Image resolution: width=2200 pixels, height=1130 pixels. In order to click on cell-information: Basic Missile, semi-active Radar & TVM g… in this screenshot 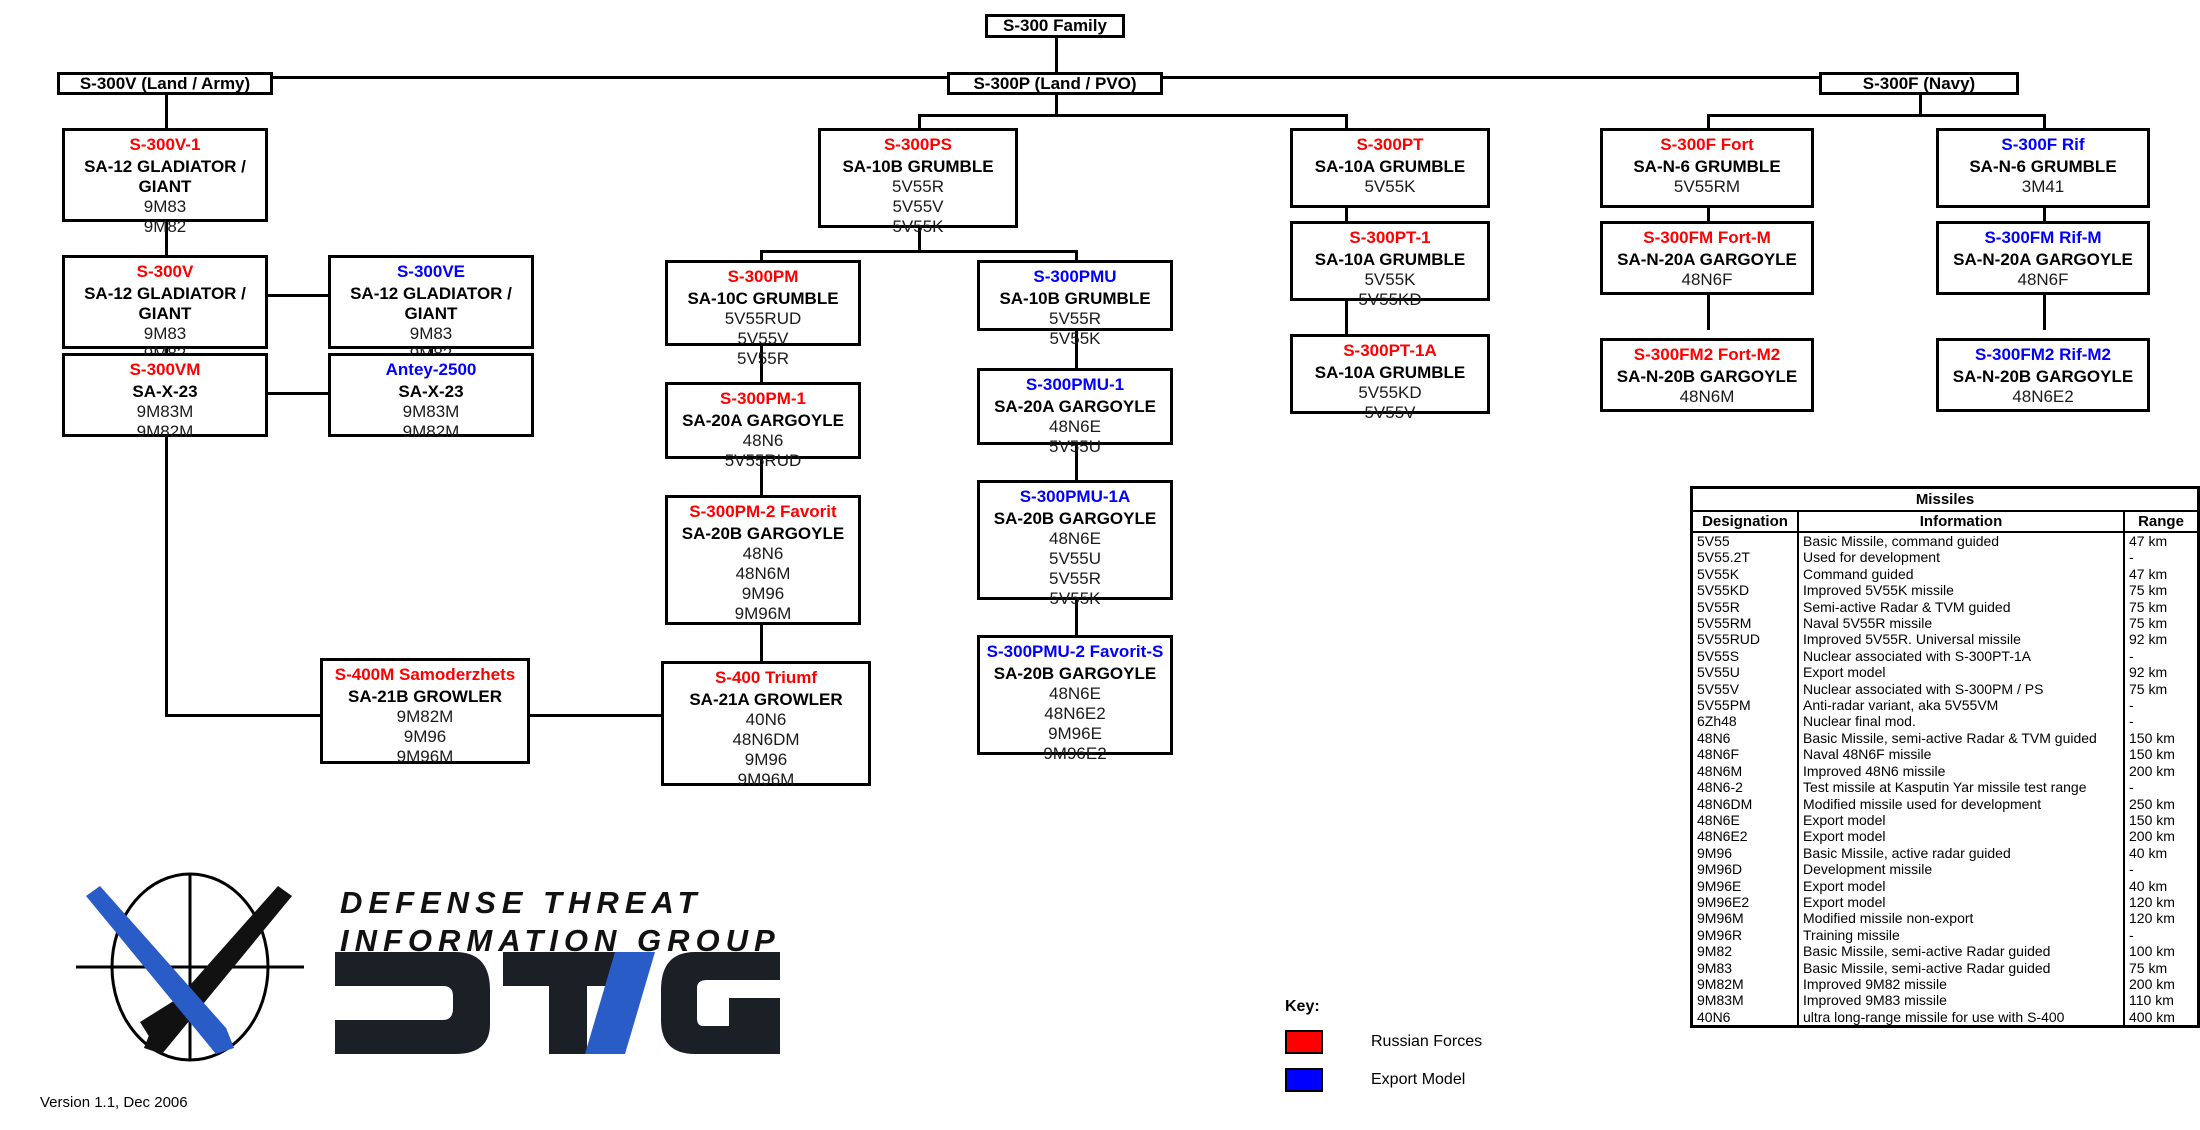, I will do `click(1961, 738)`.